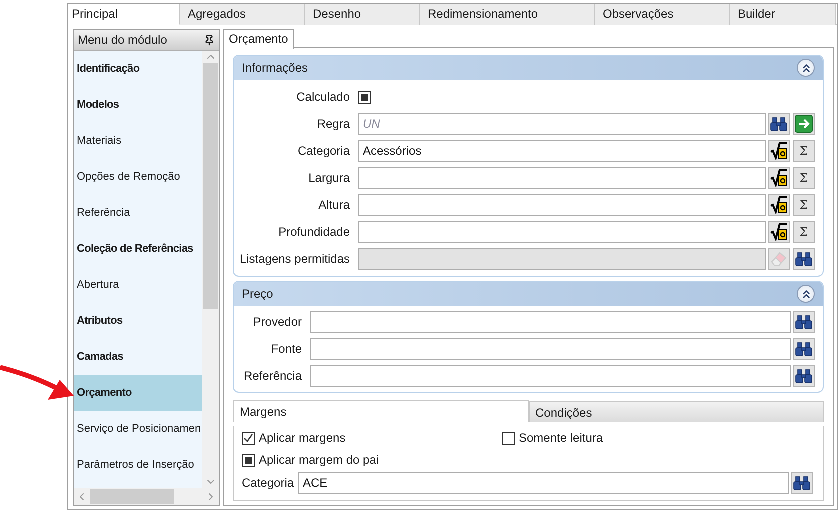  I want to click on sidebar-item: Parâmetros de Inserção, so click(138, 465).